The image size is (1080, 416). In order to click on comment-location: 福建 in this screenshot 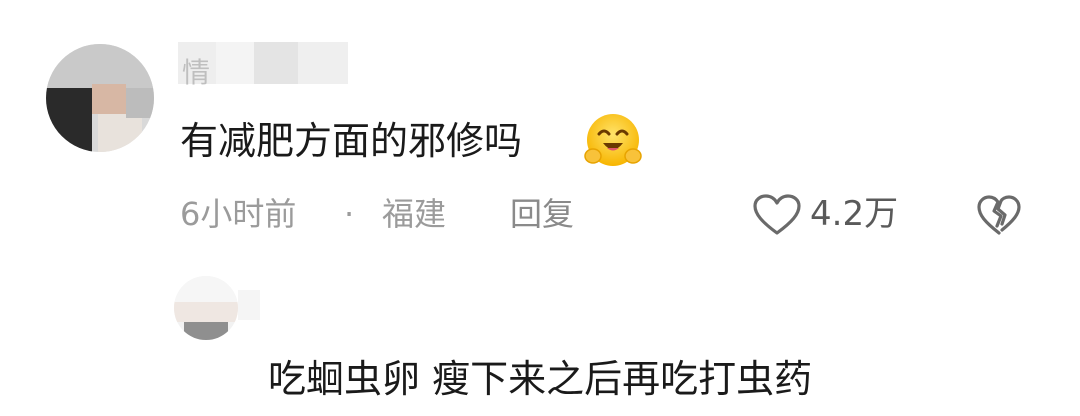, I will do `click(414, 214)`.